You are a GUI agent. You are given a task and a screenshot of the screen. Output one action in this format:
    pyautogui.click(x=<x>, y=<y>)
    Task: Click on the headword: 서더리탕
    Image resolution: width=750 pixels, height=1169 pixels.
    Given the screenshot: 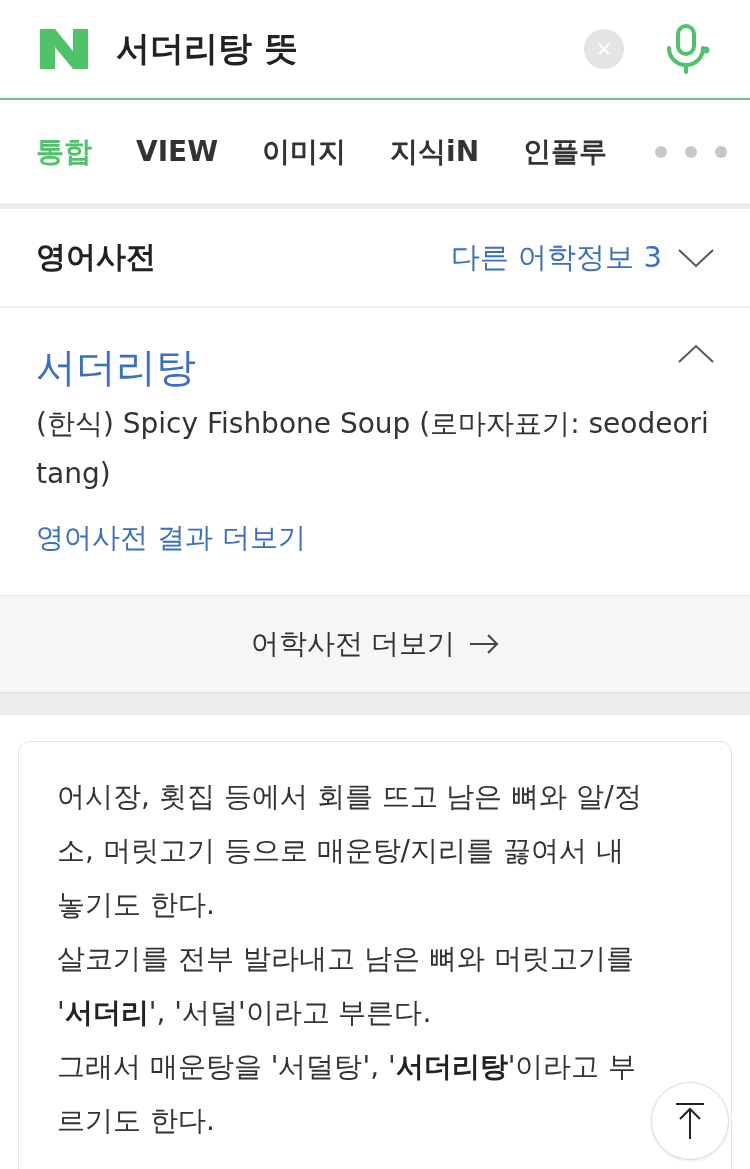 What is the action you would take?
    pyautogui.click(x=116, y=367)
    